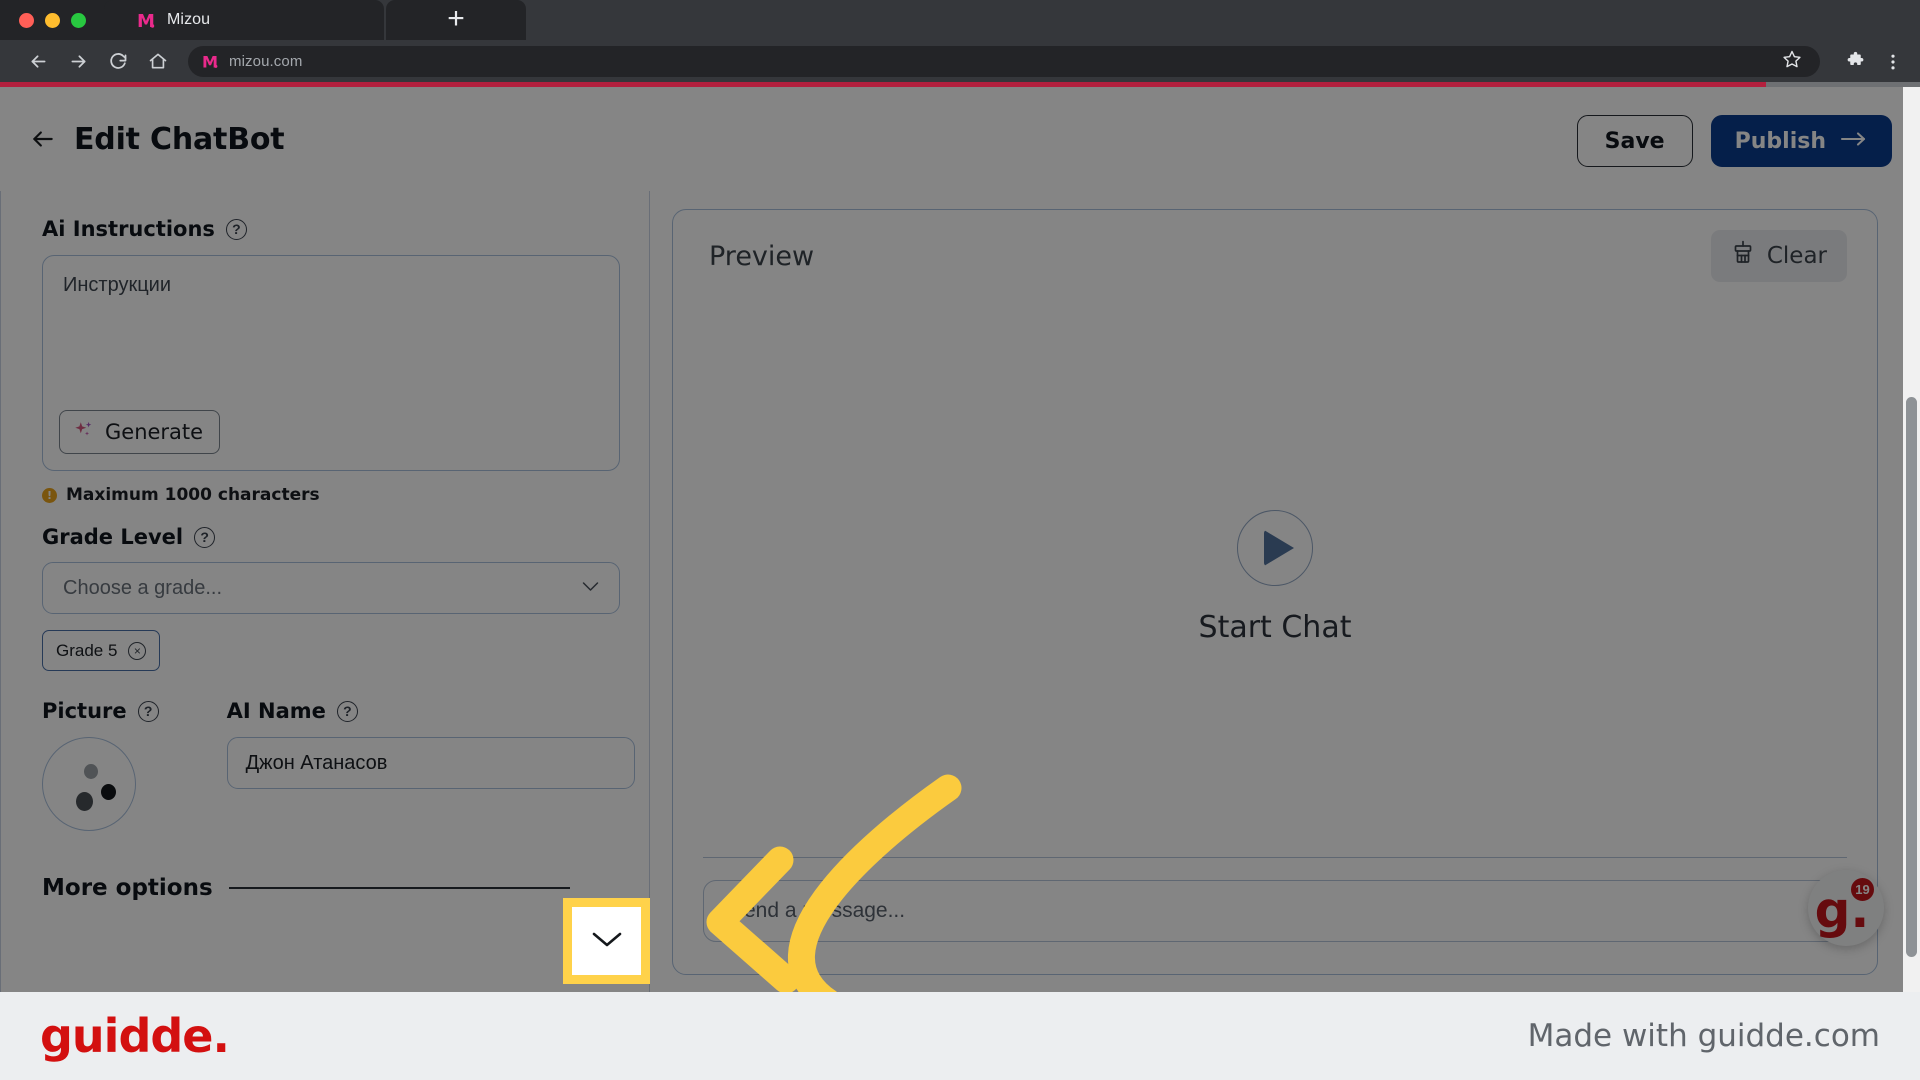  What do you see at coordinates (960, 139) in the screenshot?
I see `app-header: Edit ChatBot Save Publish` at bounding box center [960, 139].